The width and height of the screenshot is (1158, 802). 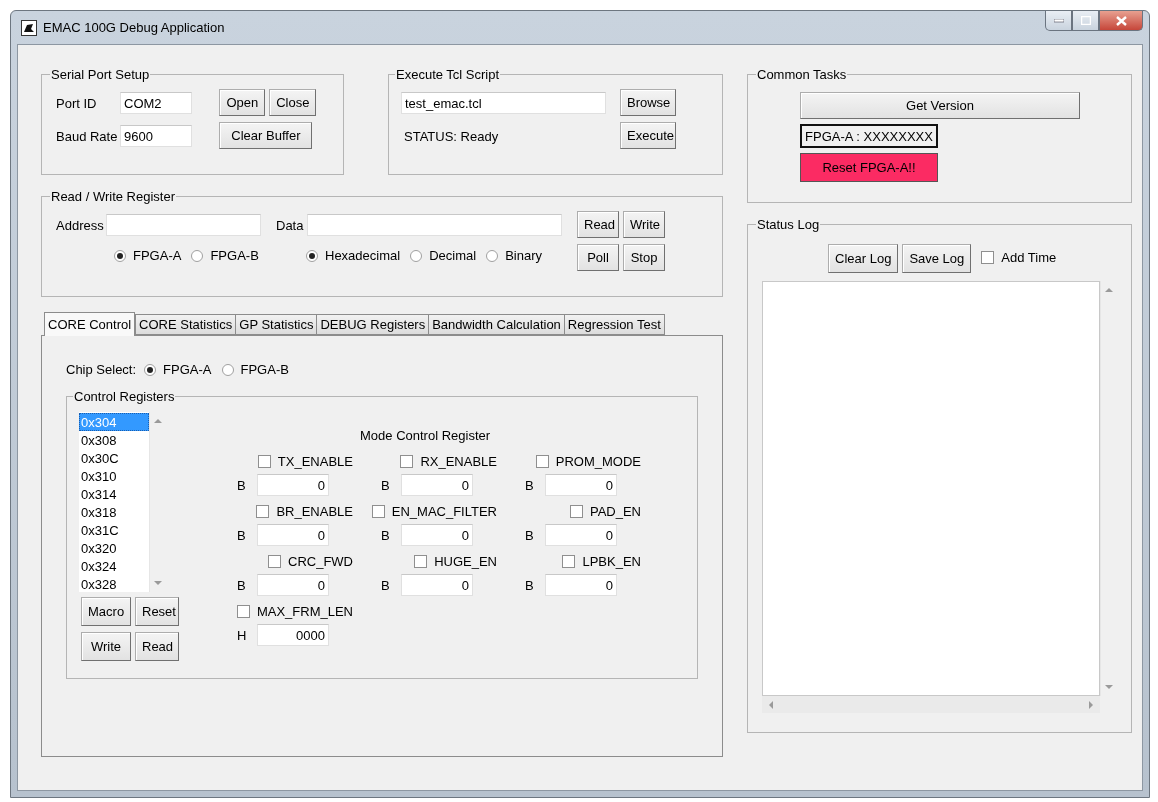 What do you see at coordinates (101, 369) in the screenshot?
I see `field-label: Chip Select:` at bounding box center [101, 369].